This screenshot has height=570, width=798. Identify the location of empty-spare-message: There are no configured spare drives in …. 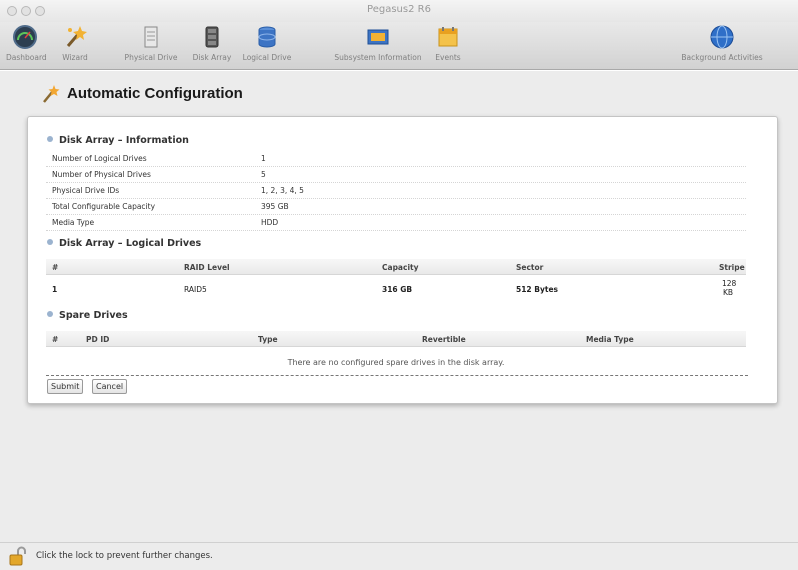
(396, 362).